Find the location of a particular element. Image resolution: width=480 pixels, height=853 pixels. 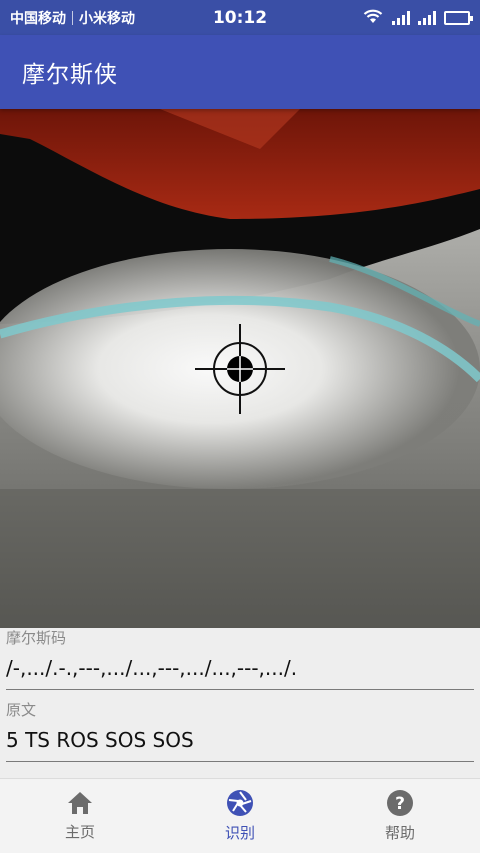

wifi-icon is located at coordinates (373, 18).